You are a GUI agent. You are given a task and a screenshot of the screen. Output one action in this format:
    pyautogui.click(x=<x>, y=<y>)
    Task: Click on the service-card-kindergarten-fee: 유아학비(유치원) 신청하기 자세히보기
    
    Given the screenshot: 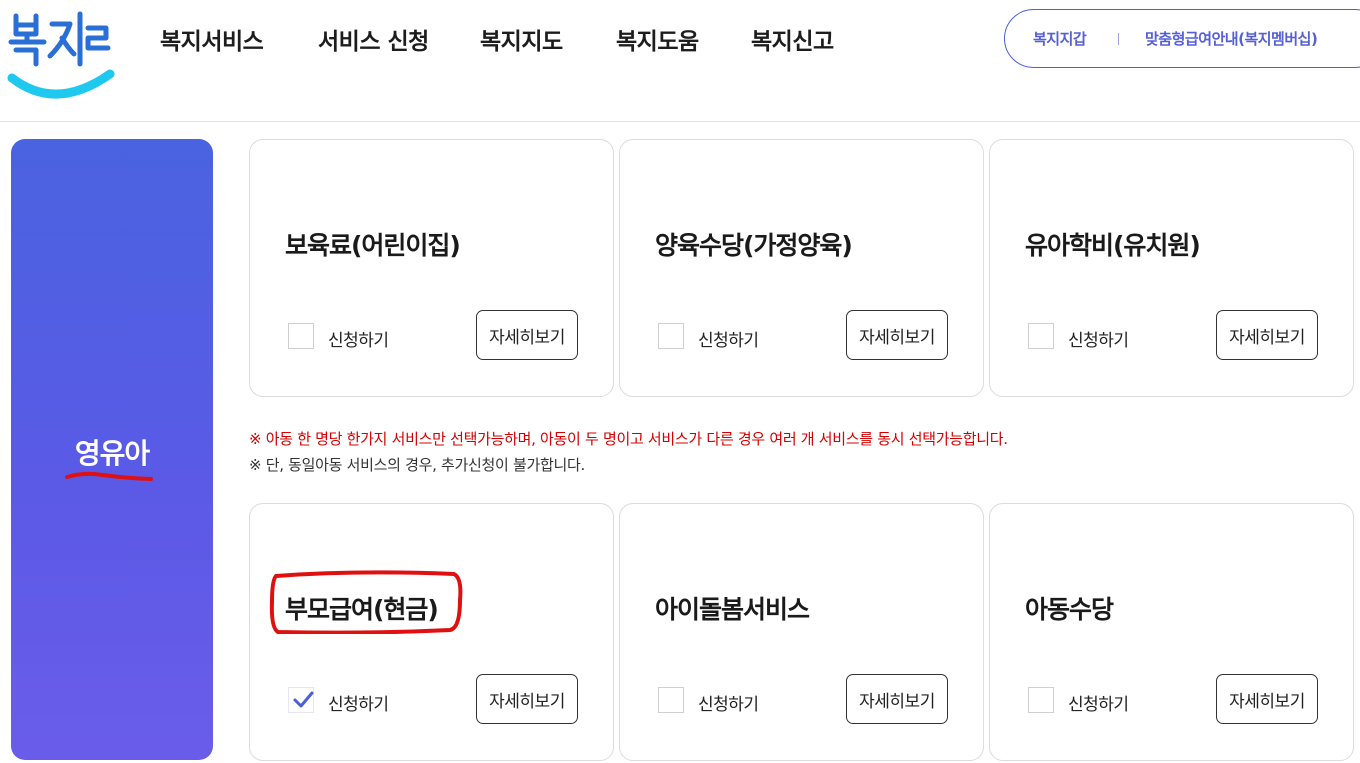 What is the action you would take?
    pyautogui.click(x=1171, y=268)
    